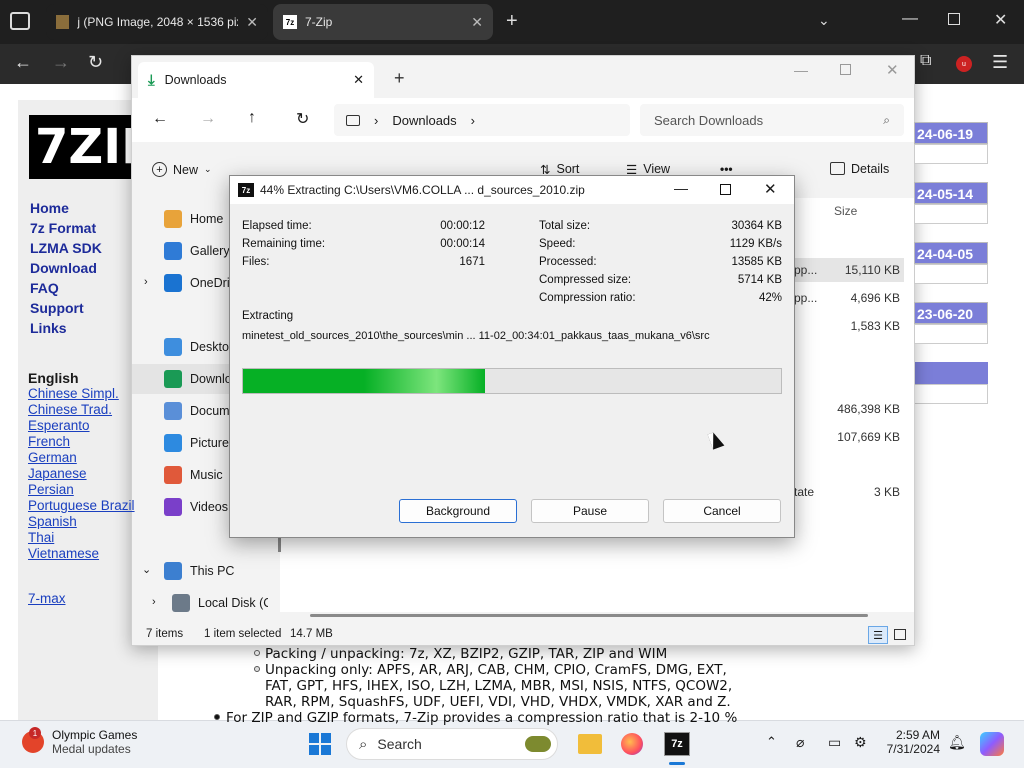  I want to click on language-link: German, so click(52, 457).